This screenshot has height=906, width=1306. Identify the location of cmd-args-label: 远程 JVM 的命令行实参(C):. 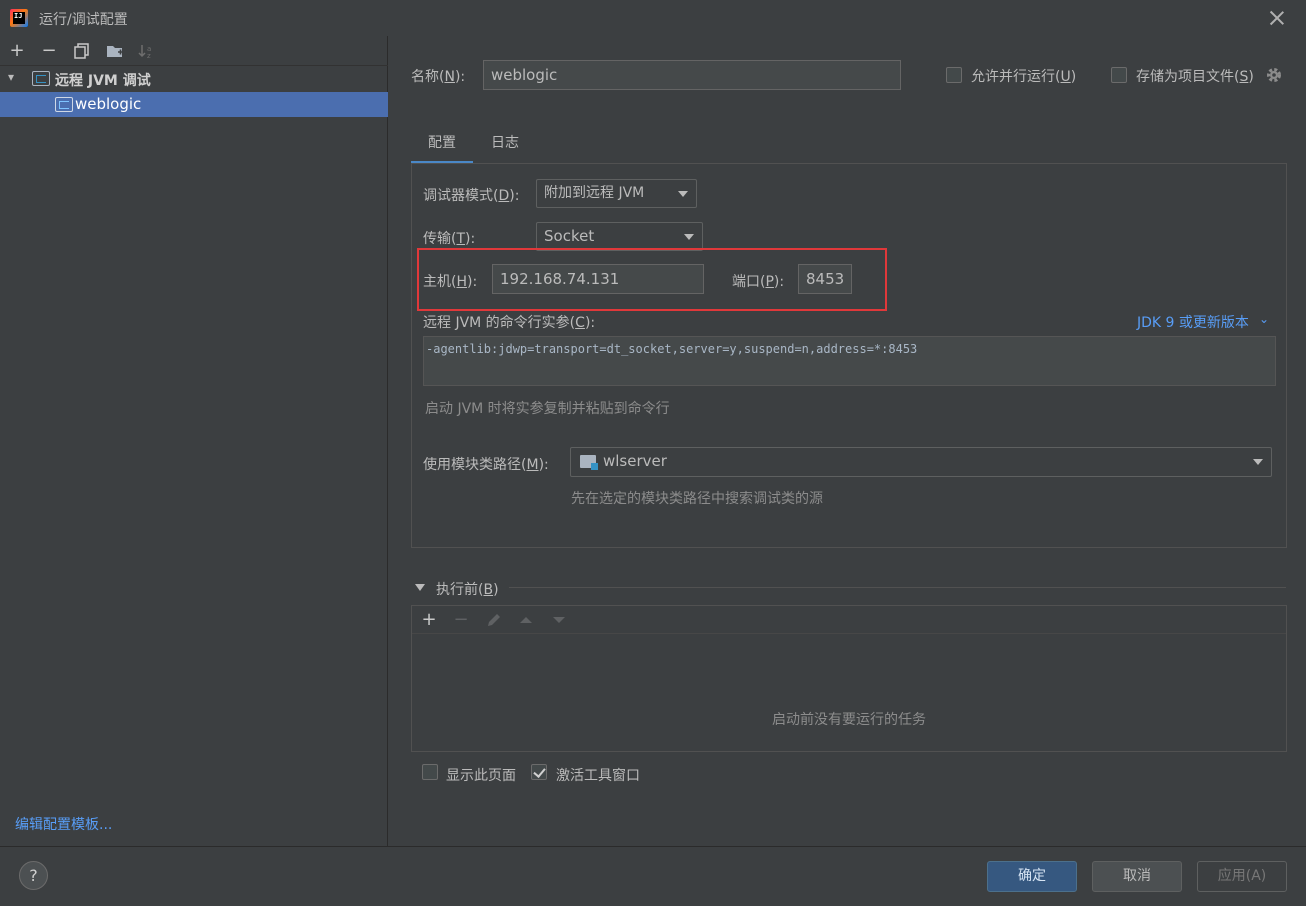
(509, 323).